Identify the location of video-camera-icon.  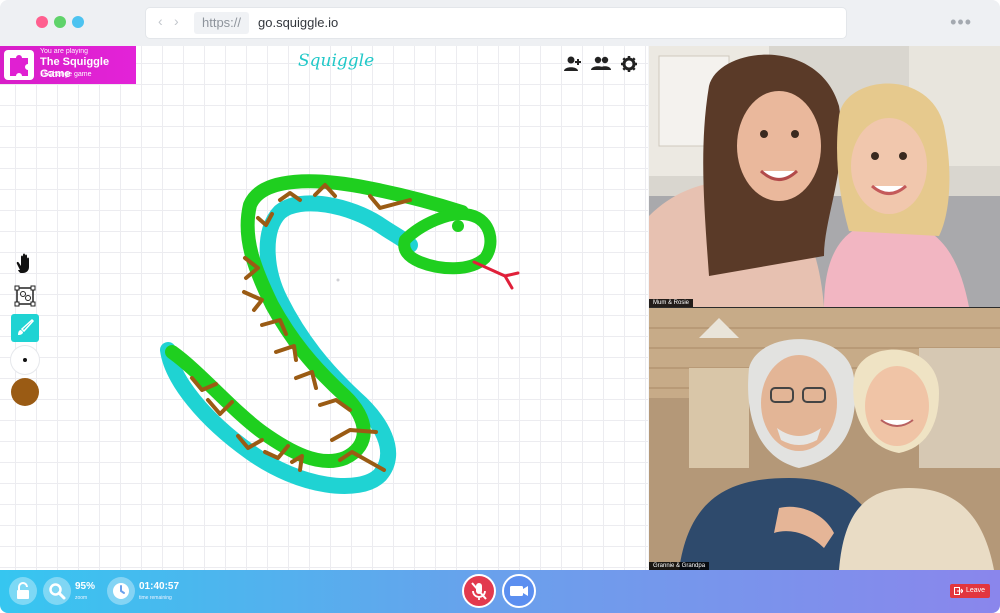
(519, 591).